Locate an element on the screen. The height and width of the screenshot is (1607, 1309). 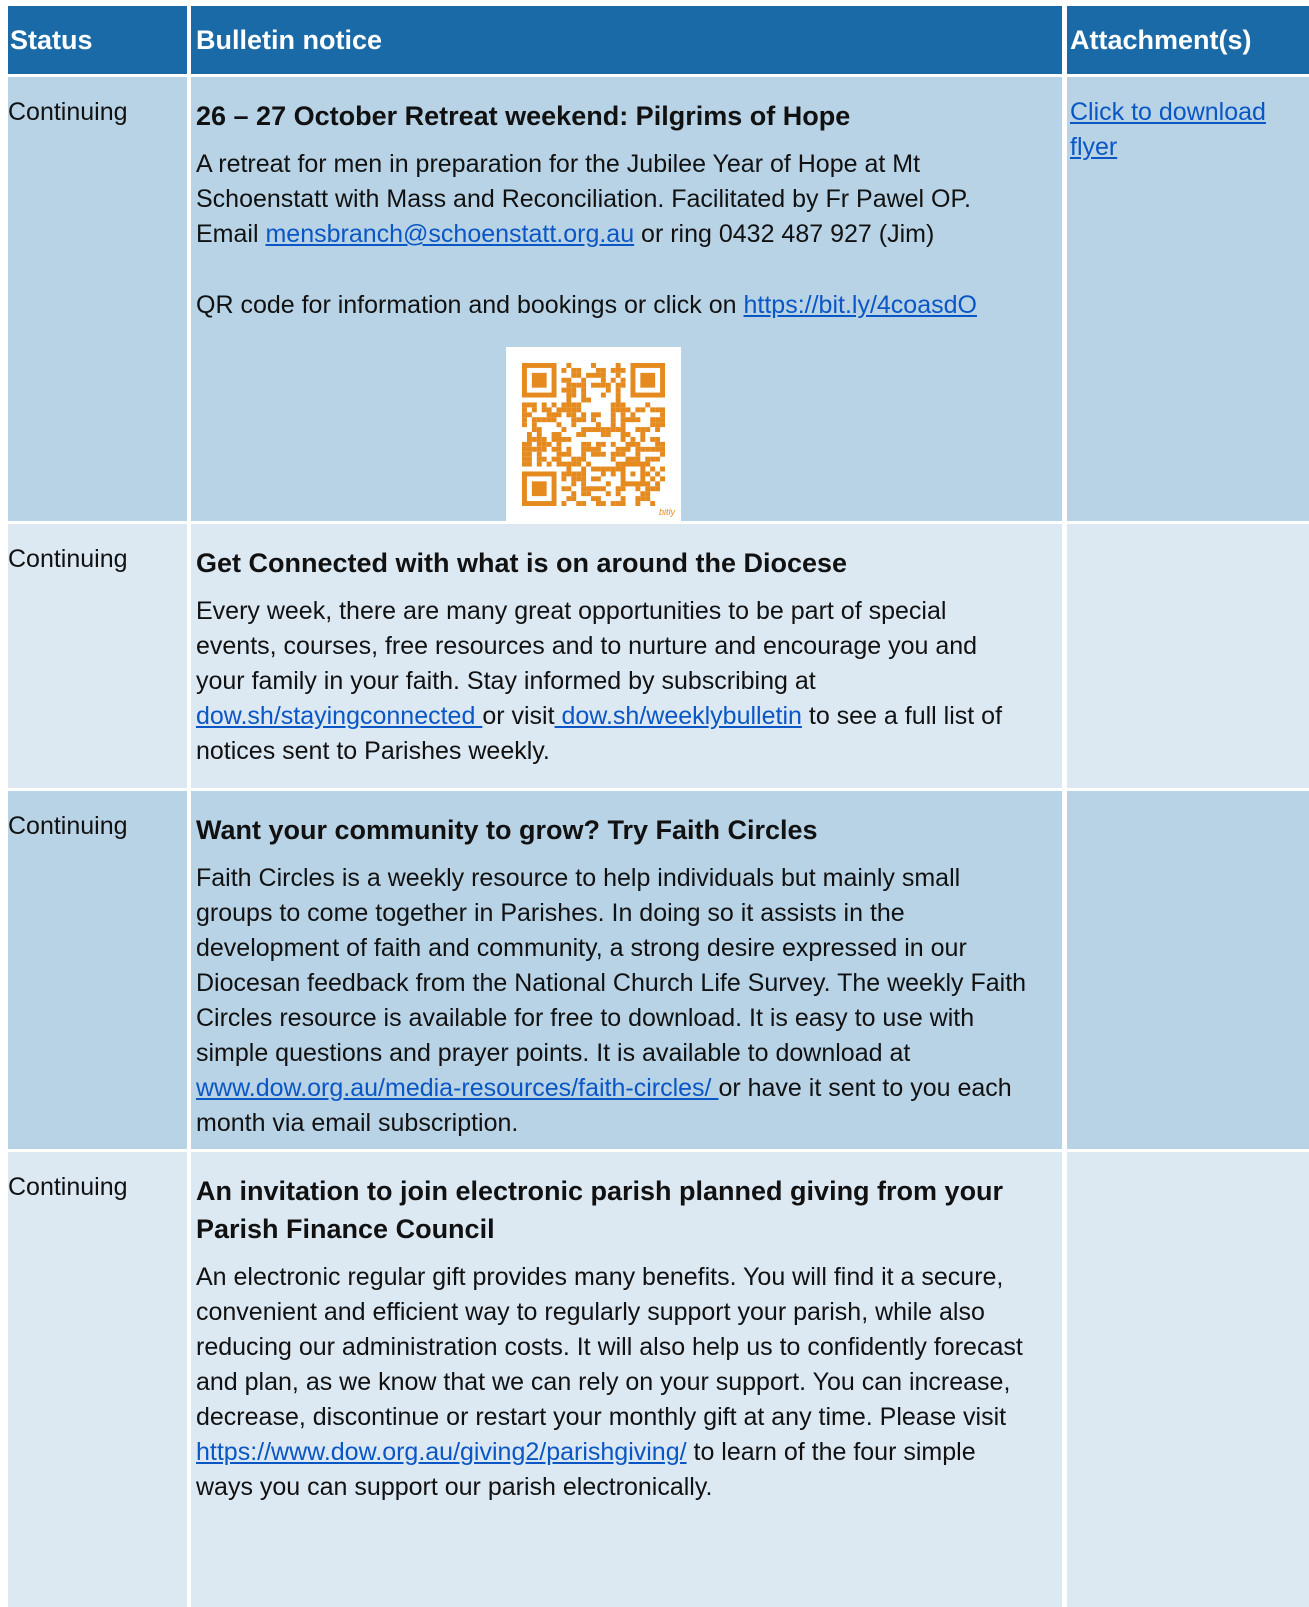
header-status: Status is located at coordinates (97, 40).